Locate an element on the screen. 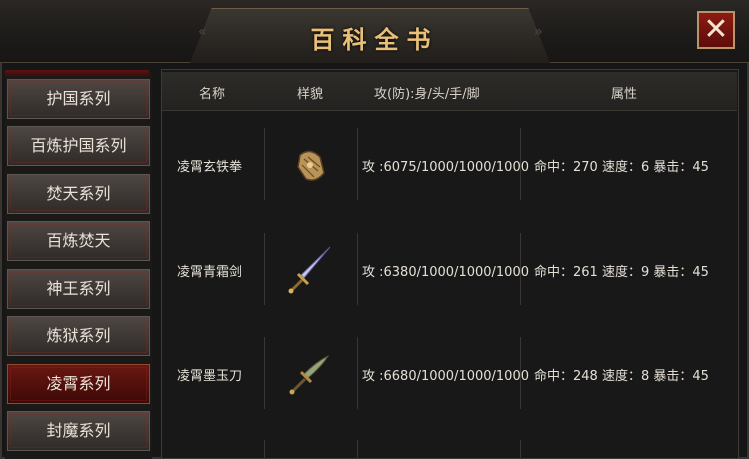  window-title: 百科全书 is located at coordinates (374, 39).